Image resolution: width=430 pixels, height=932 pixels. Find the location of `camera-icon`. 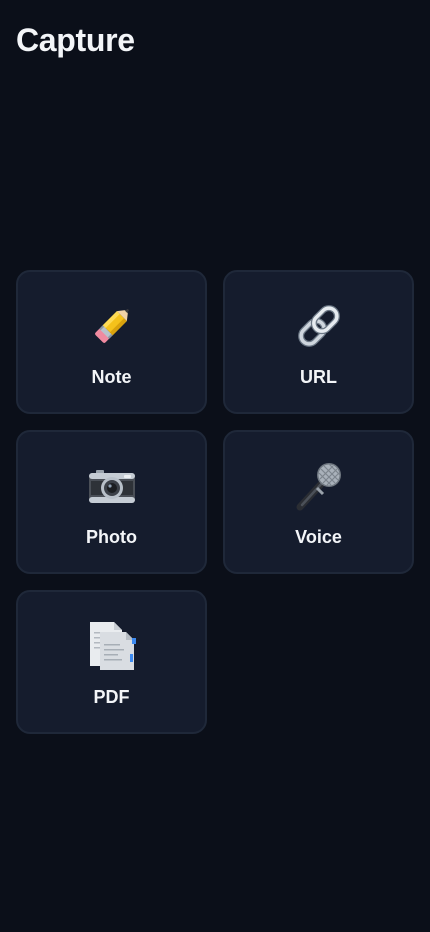

camera-icon is located at coordinates (111, 486).